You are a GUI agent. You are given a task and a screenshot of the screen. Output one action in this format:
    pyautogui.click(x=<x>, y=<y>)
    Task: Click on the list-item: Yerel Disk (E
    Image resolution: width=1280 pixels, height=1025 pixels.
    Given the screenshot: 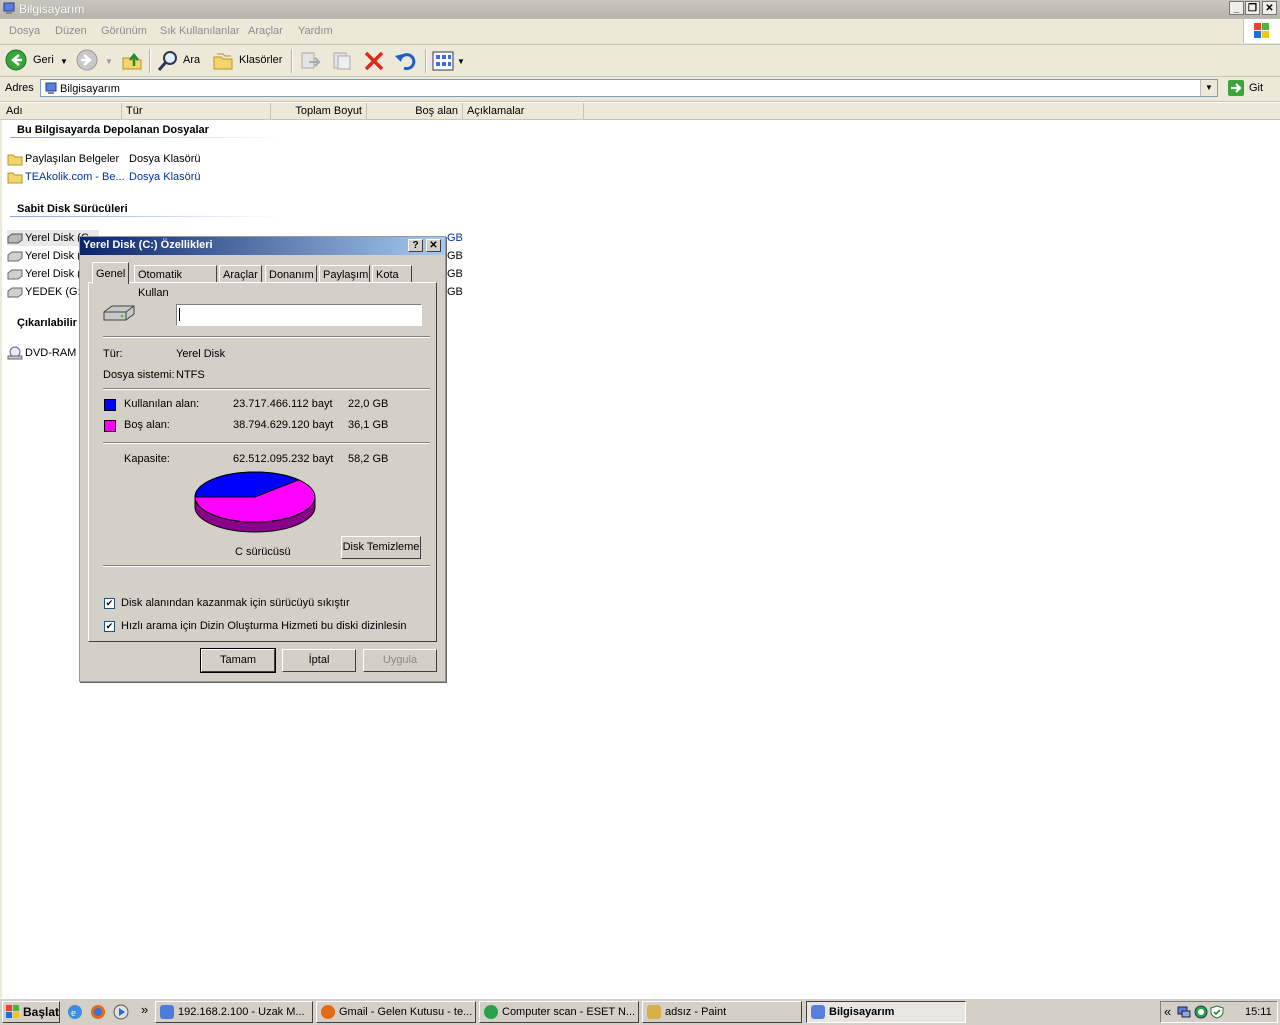 What is the action you would take?
    pyautogui.click(x=47, y=274)
    